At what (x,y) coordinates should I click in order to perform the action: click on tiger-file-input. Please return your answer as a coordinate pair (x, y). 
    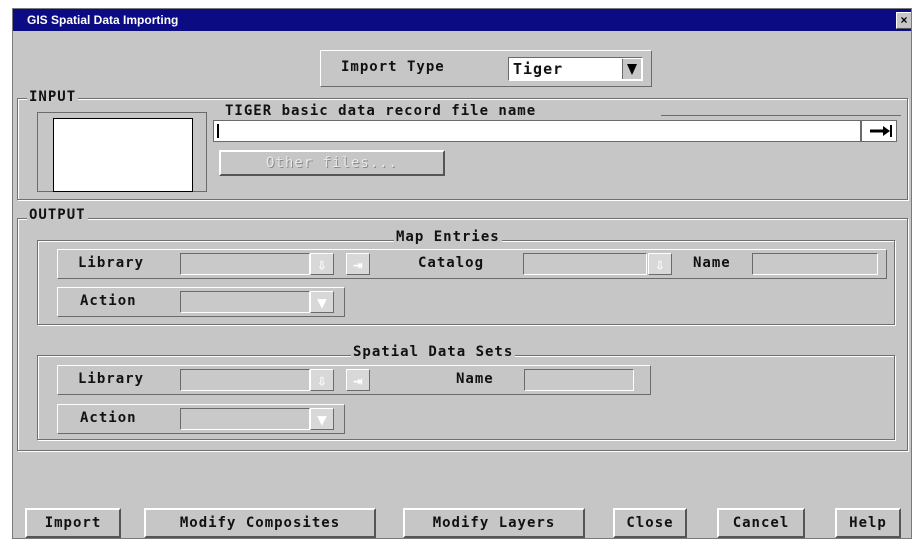
    Looking at the image, I should click on (537, 131).